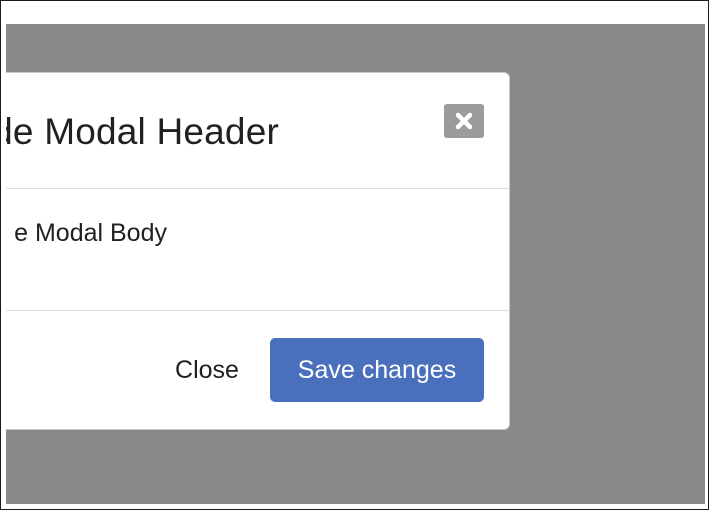  What do you see at coordinates (142, 131) in the screenshot?
I see `modal-title: de Modal Header` at bounding box center [142, 131].